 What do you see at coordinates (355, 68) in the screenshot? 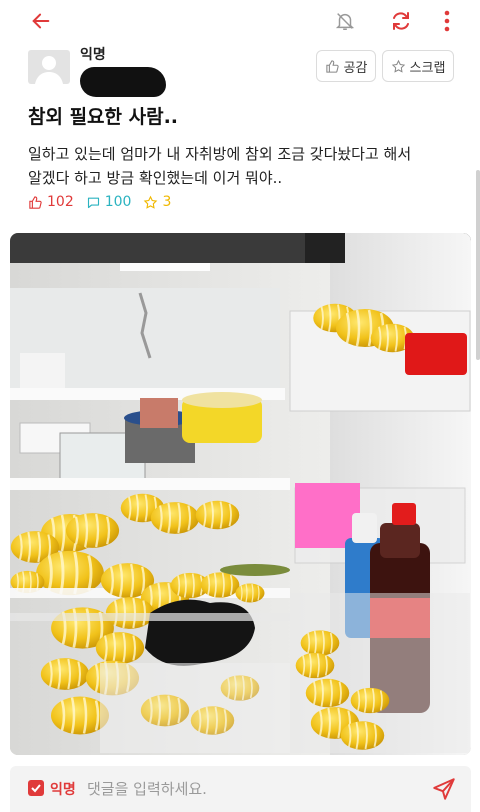
I see `empathy-label: 공감` at bounding box center [355, 68].